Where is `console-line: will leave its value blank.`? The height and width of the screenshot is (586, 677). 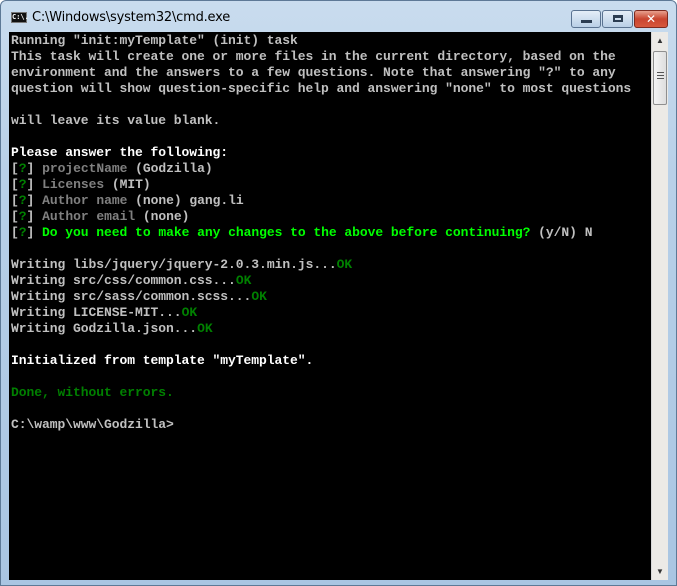
console-line: will leave its value blank. is located at coordinates (116, 120).